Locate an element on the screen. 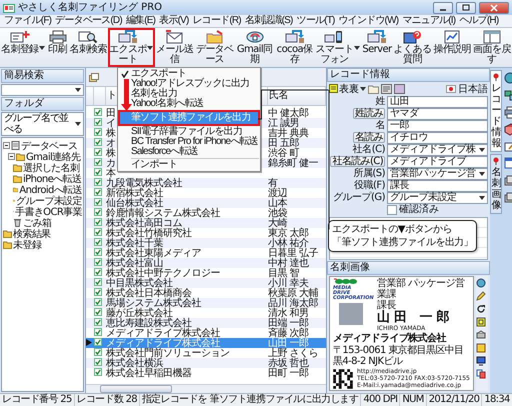  field-label: 社名(C) is located at coordinates (368, 149).